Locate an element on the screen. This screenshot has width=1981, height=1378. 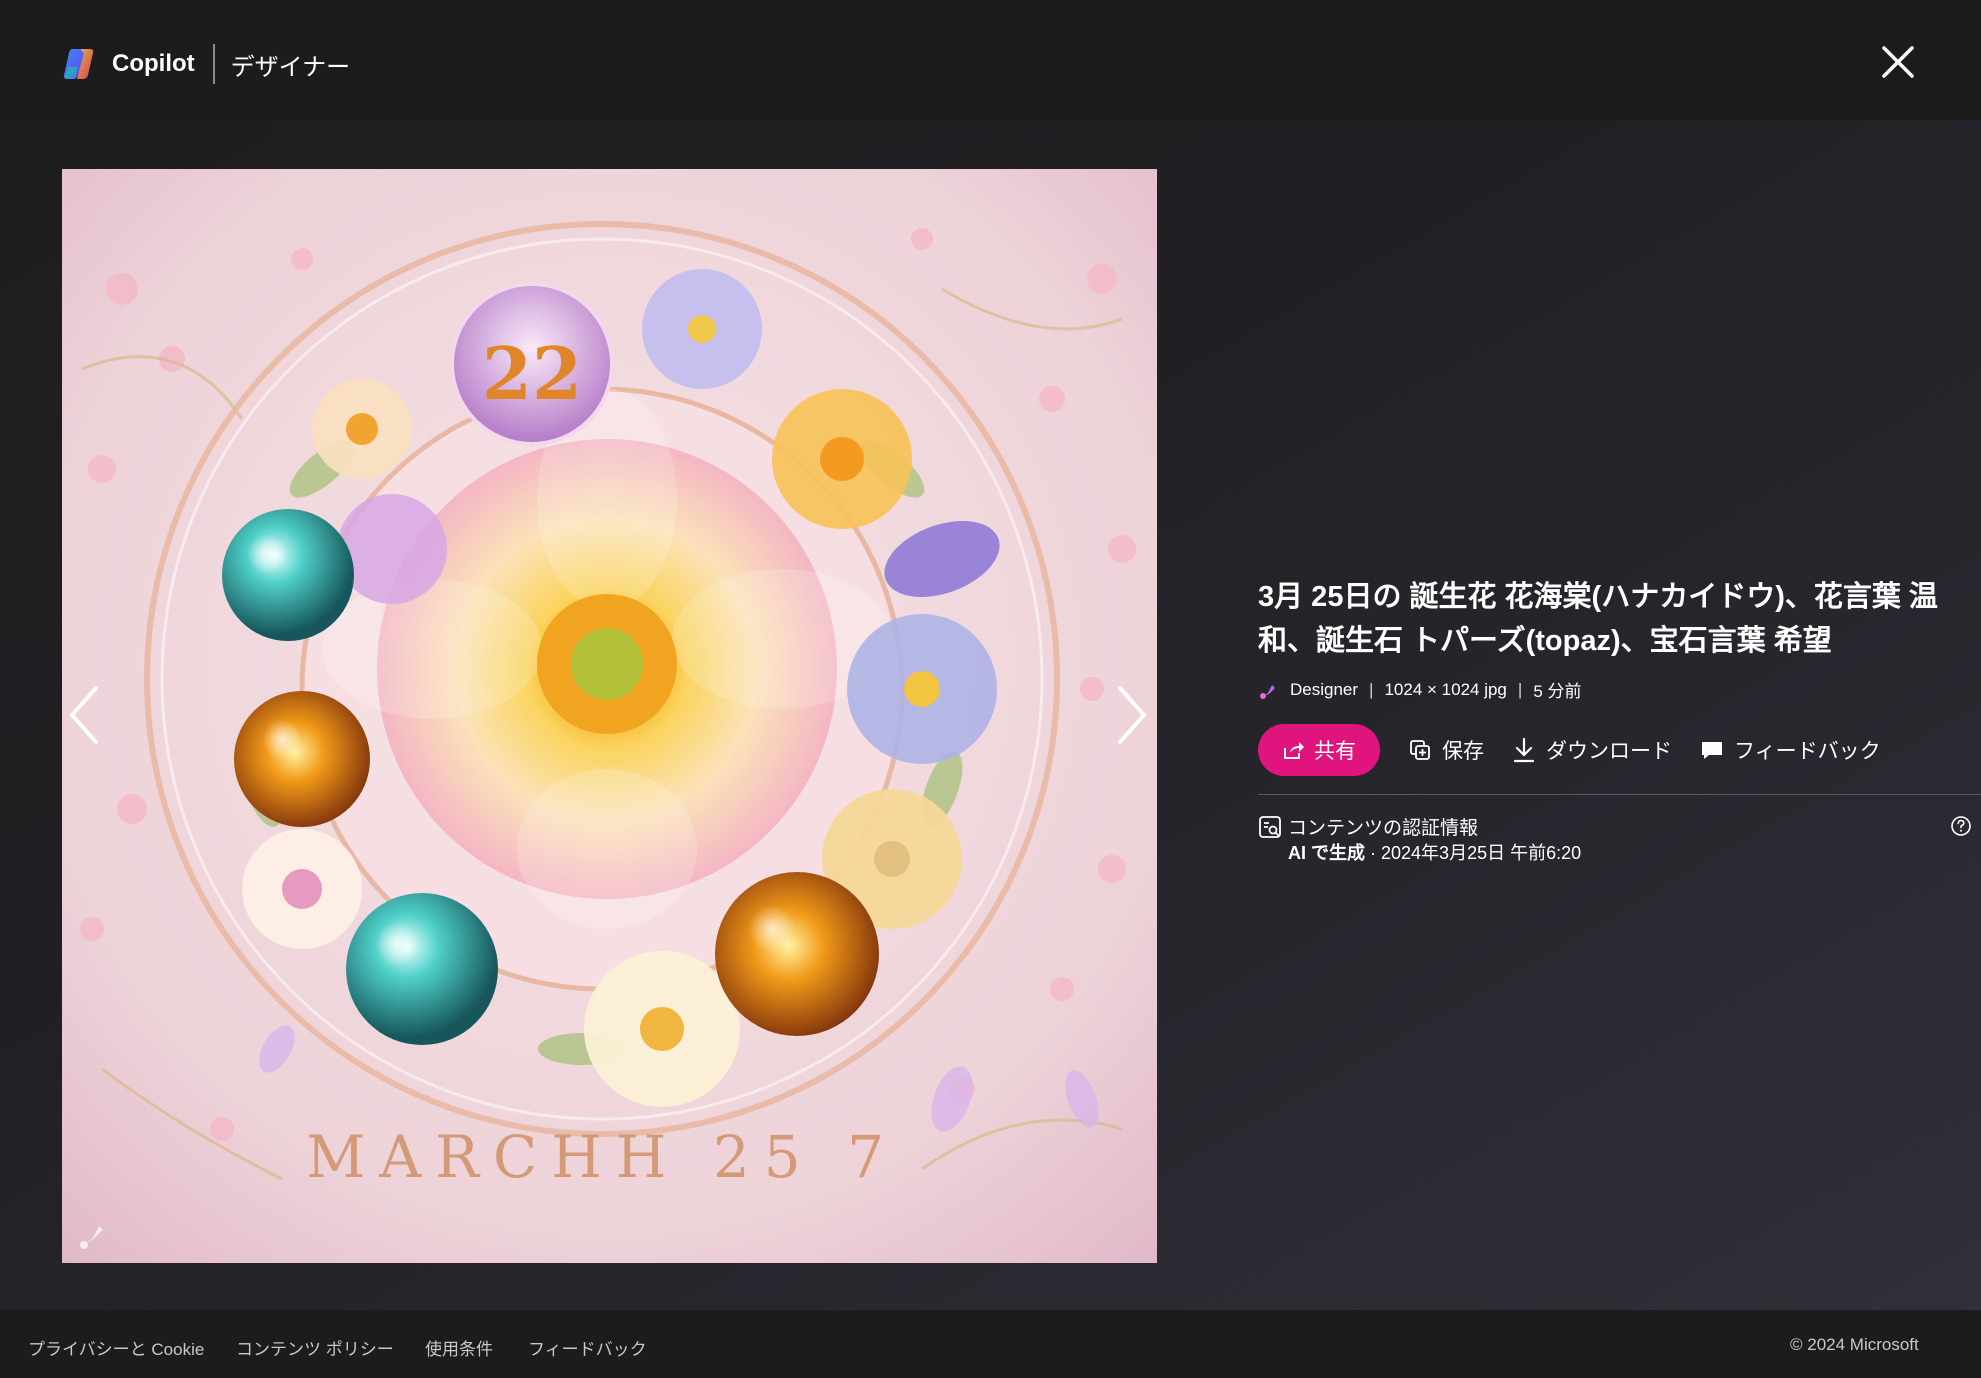
copilot-logo-icon is located at coordinates (78, 64).